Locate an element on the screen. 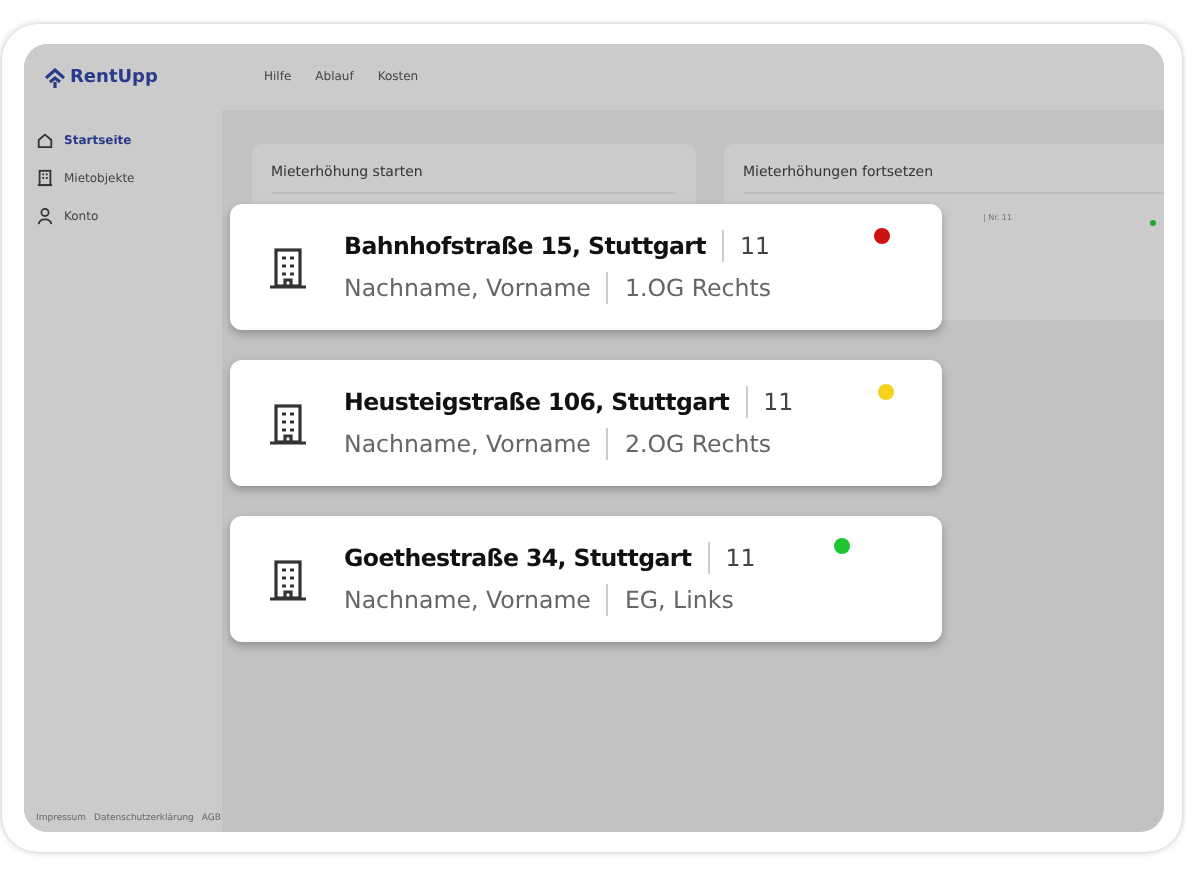 Image resolution: width=1186 pixels, height=880 pixels. unit-label: 1.OG Rechts is located at coordinates (698, 288).